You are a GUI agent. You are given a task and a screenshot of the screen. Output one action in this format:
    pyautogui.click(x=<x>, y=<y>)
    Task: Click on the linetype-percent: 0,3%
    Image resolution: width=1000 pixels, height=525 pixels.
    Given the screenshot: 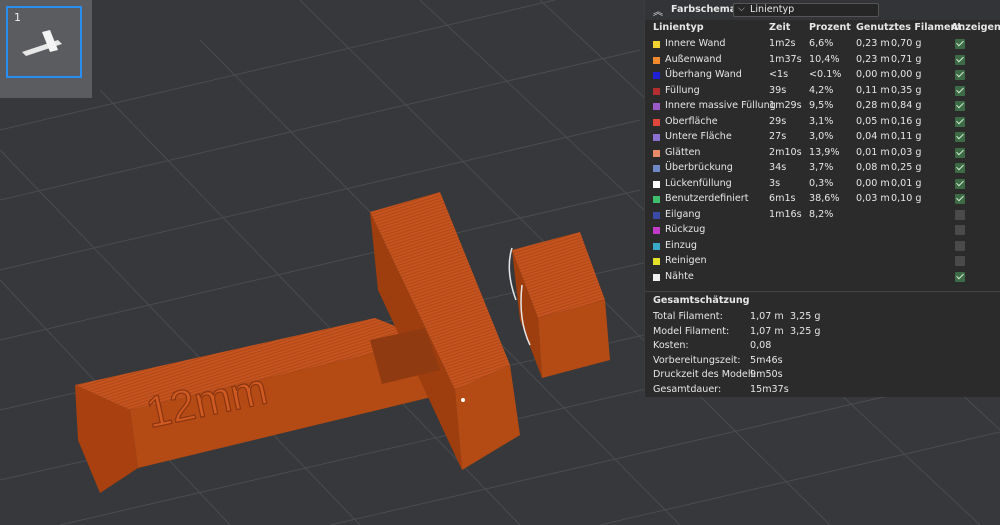 What is the action you would take?
    pyautogui.click(x=821, y=183)
    